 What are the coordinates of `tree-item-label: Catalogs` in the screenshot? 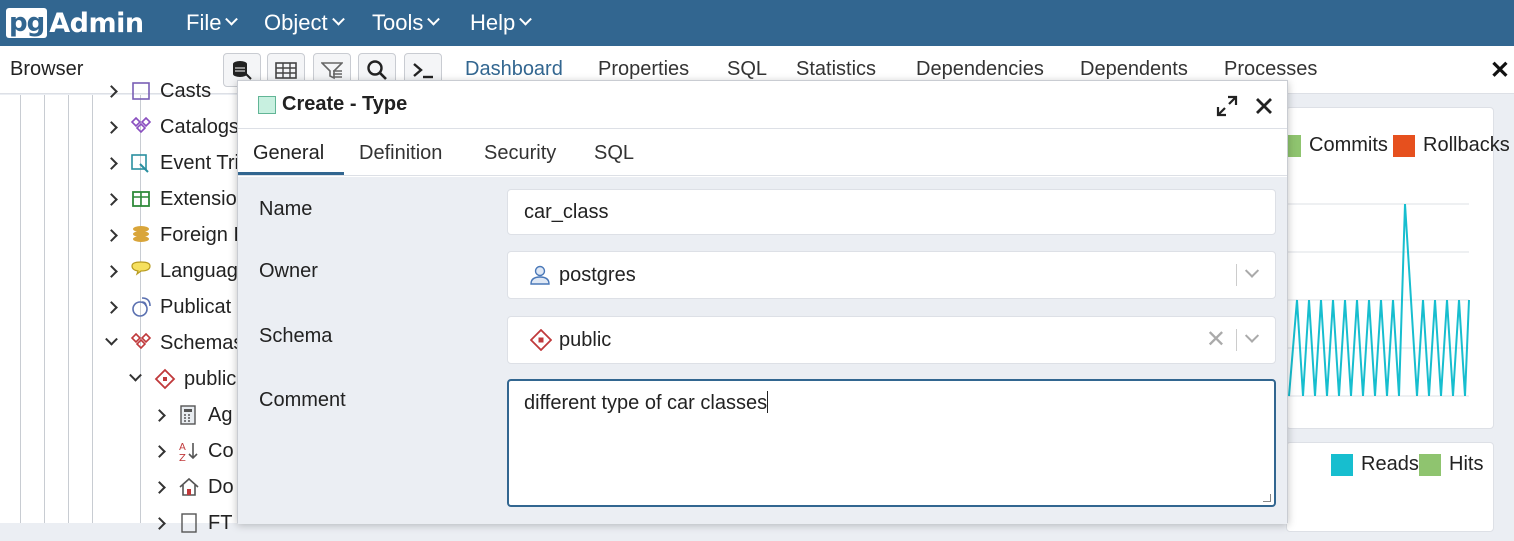 It's located at (199, 126).